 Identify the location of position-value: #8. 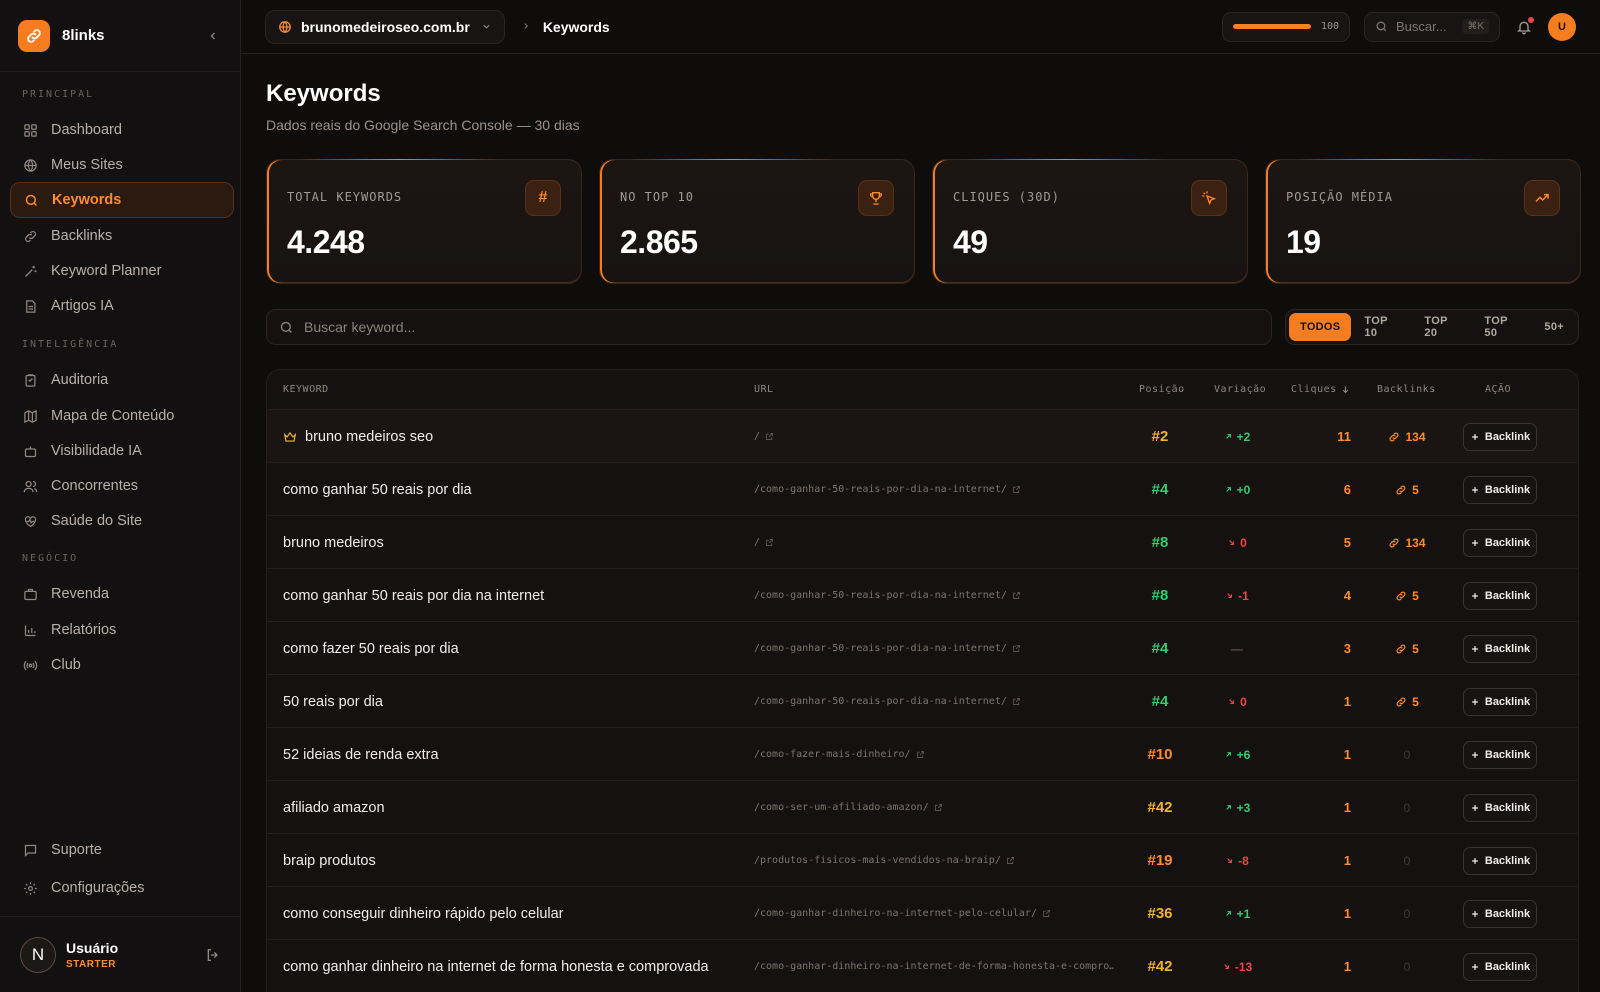
(1160, 595).